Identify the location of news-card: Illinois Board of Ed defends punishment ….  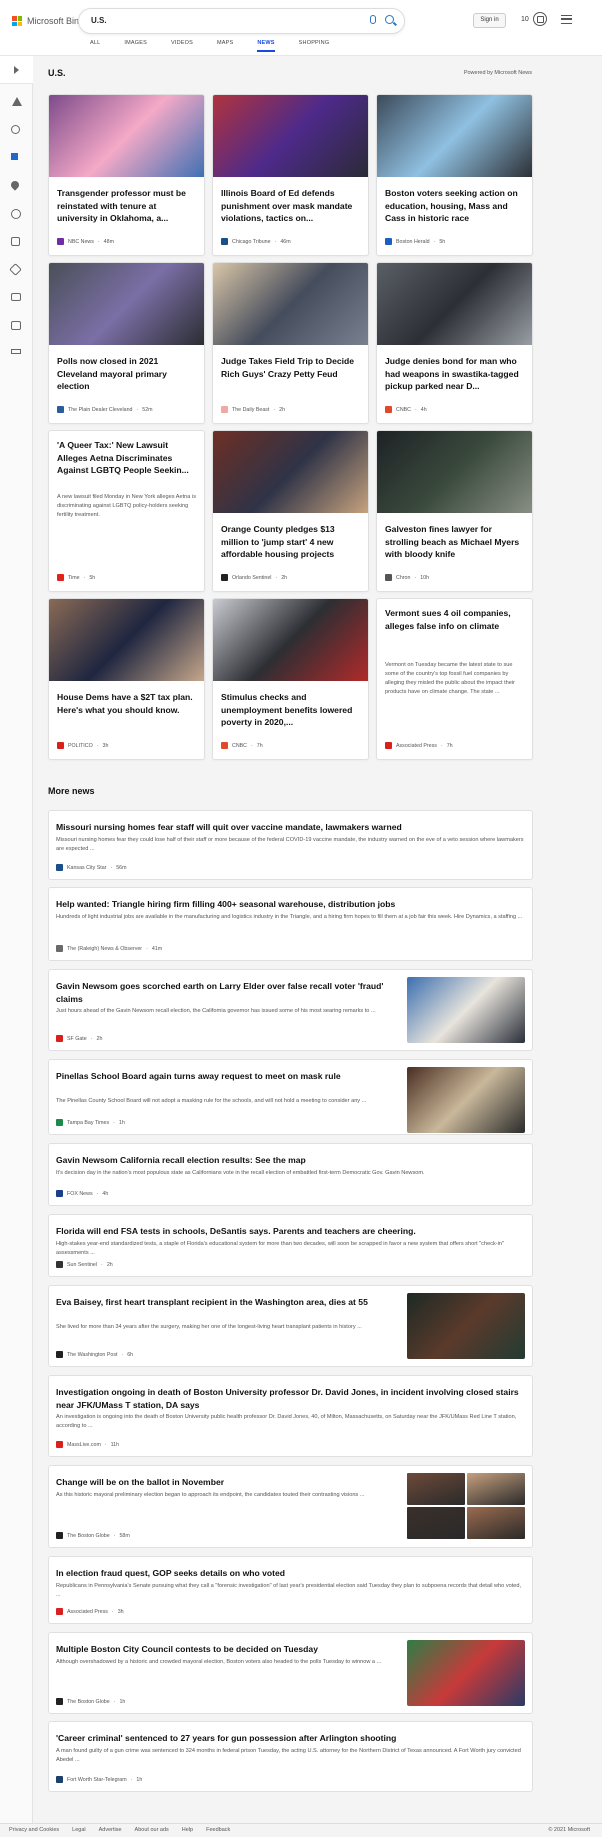
(290, 175).